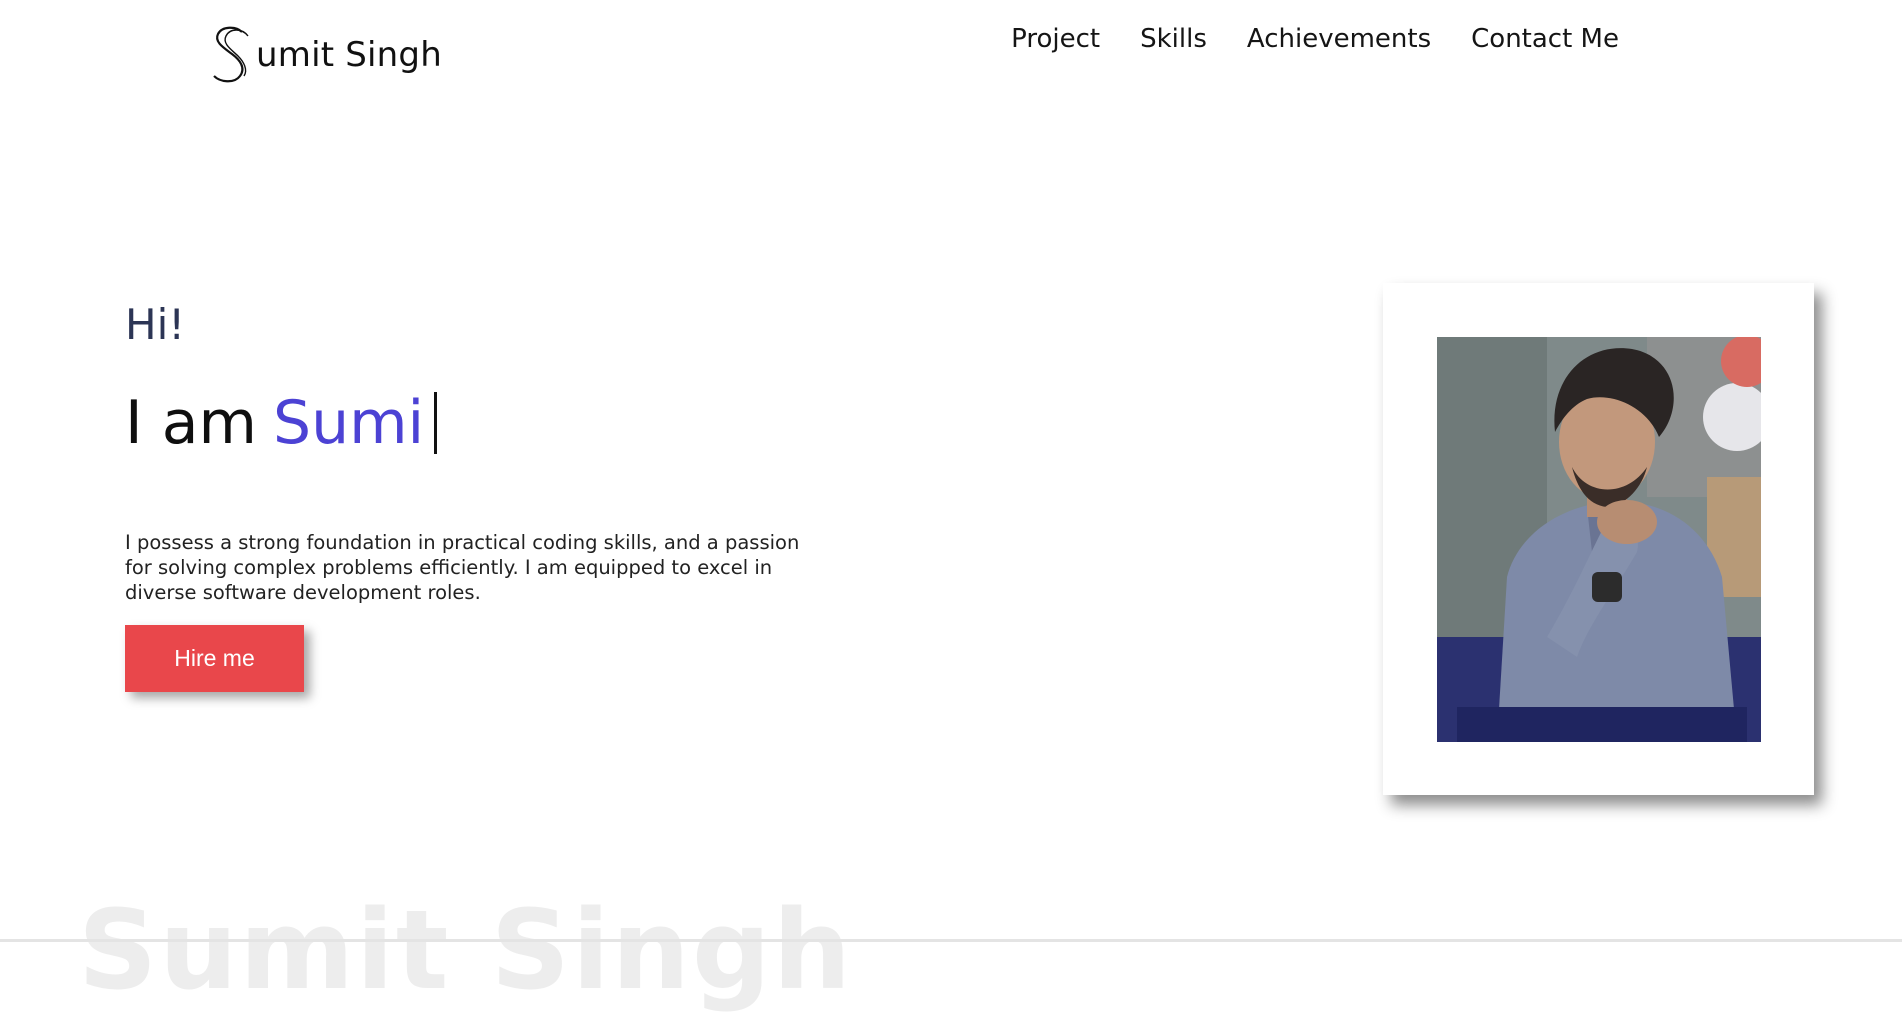  I want to click on profile-photo, so click(1599, 539).